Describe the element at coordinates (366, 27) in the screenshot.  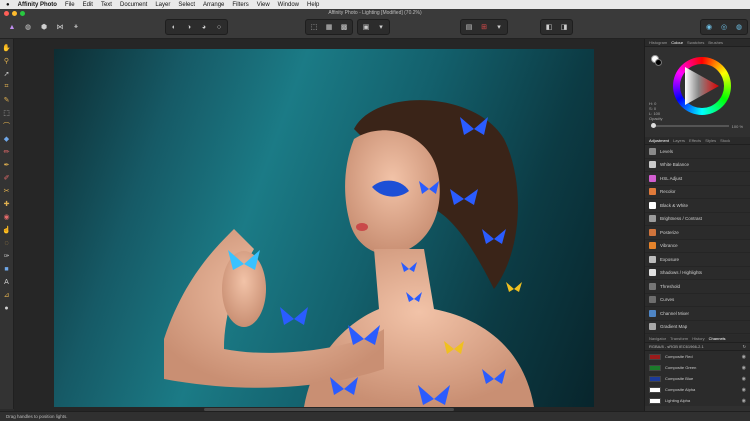
I see `quick-mask-icon: ▣` at that location.